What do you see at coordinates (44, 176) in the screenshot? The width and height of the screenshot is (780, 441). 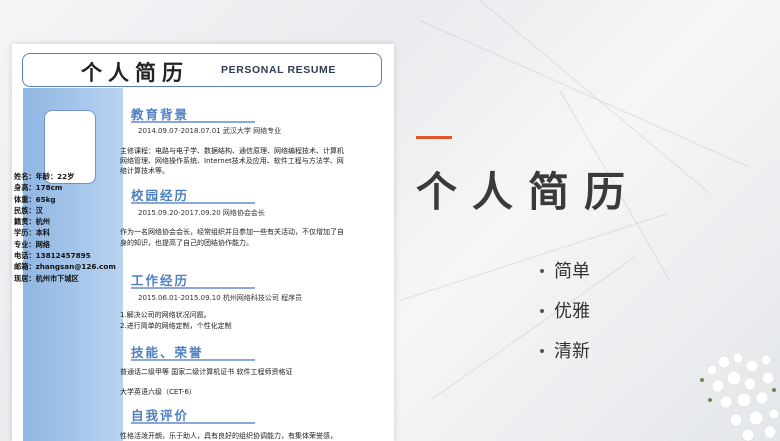 I see `info-line: 姓名：年龄：22岁` at bounding box center [44, 176].